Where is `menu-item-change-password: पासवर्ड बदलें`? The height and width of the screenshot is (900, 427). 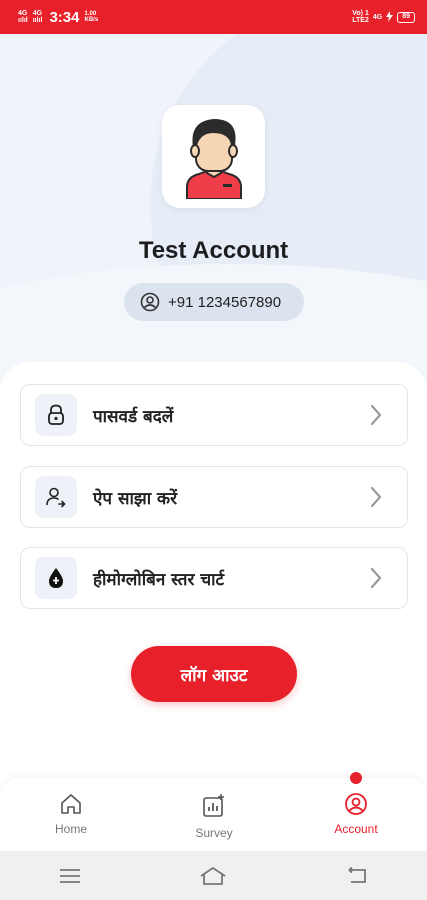
menu-item-change-password: पासवर्ड बदलें is located at coordinates (214, 415).